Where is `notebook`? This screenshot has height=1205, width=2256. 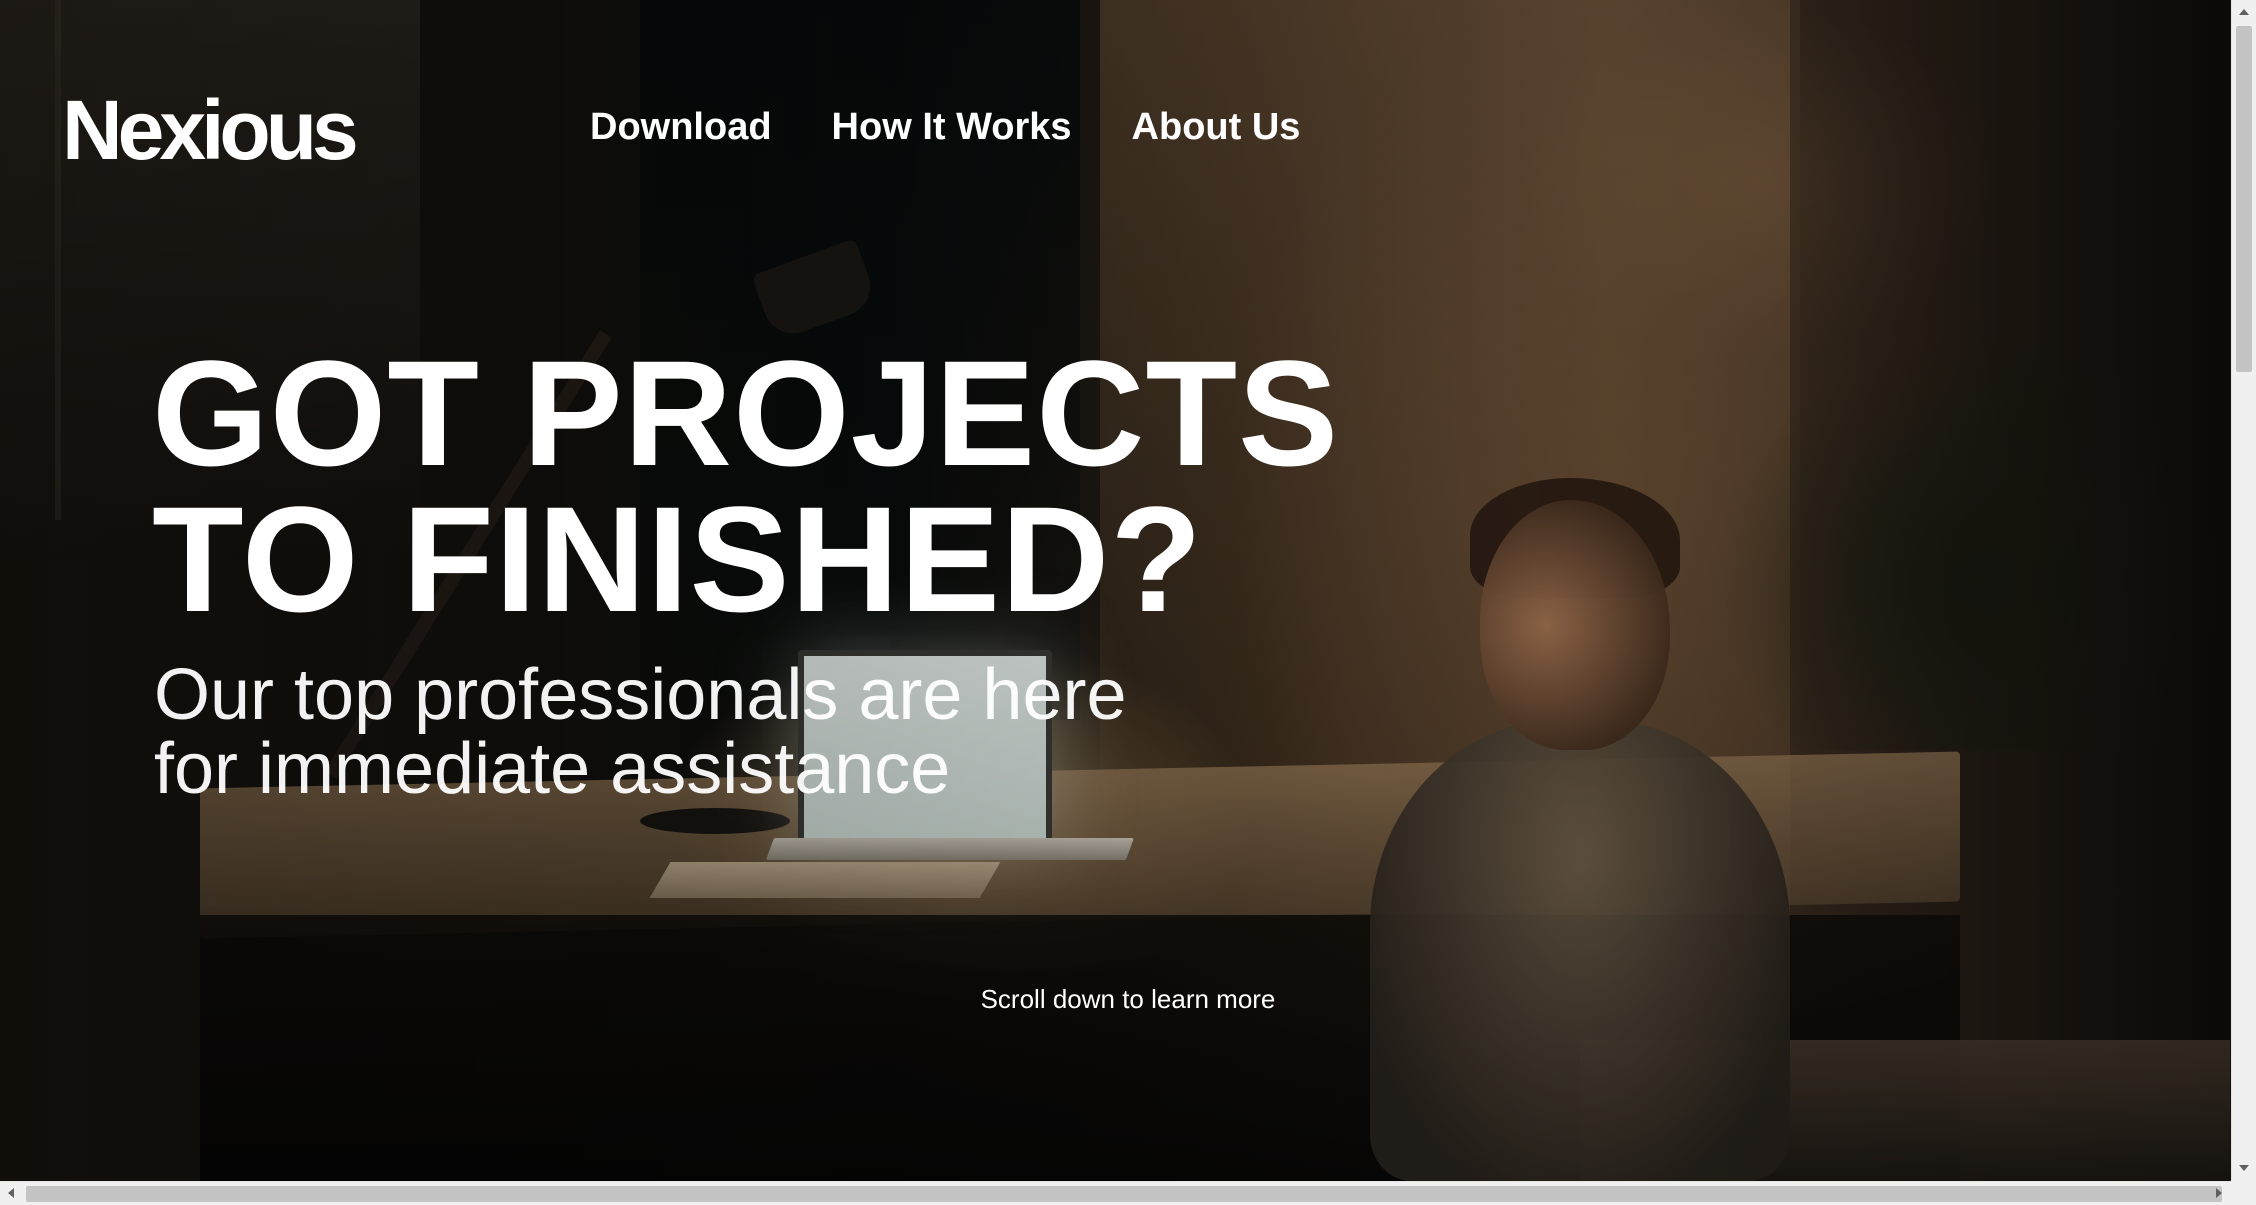 notebook is located at coordinates (825, 880).